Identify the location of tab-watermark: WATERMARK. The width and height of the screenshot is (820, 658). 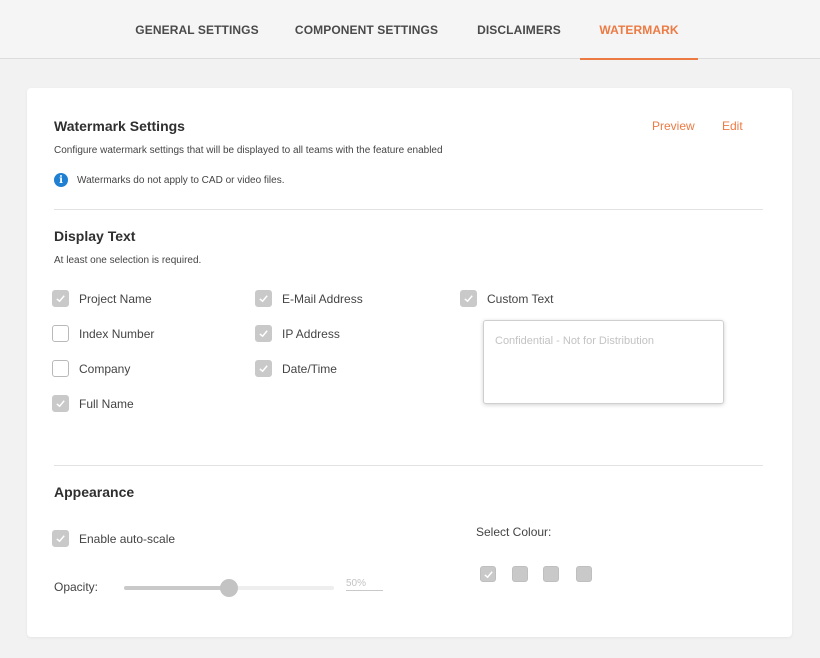
(639, 30).